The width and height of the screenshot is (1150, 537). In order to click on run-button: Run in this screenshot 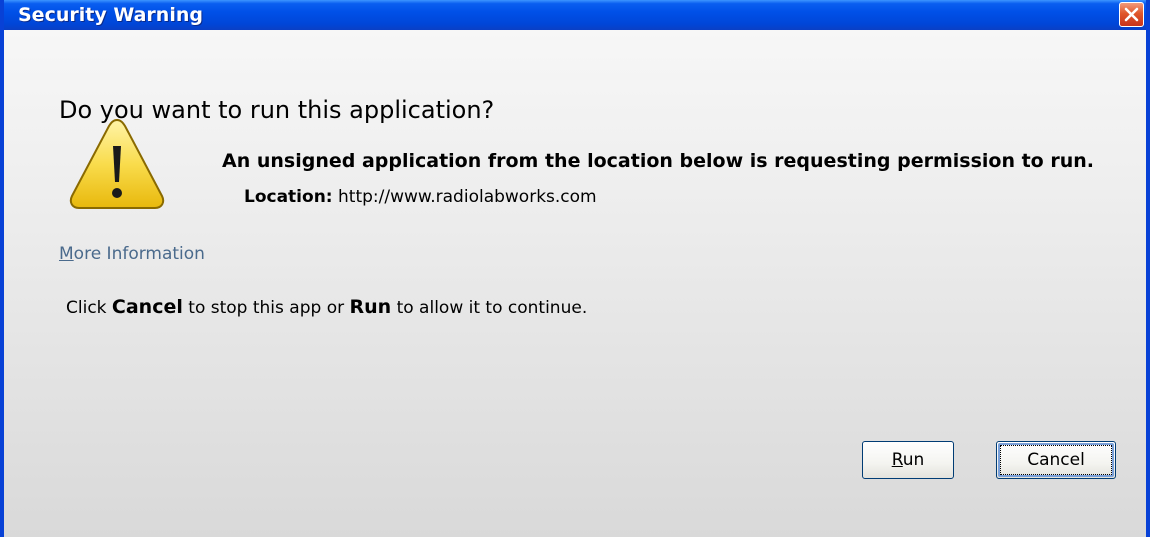, I will do `click(908, 460)`.